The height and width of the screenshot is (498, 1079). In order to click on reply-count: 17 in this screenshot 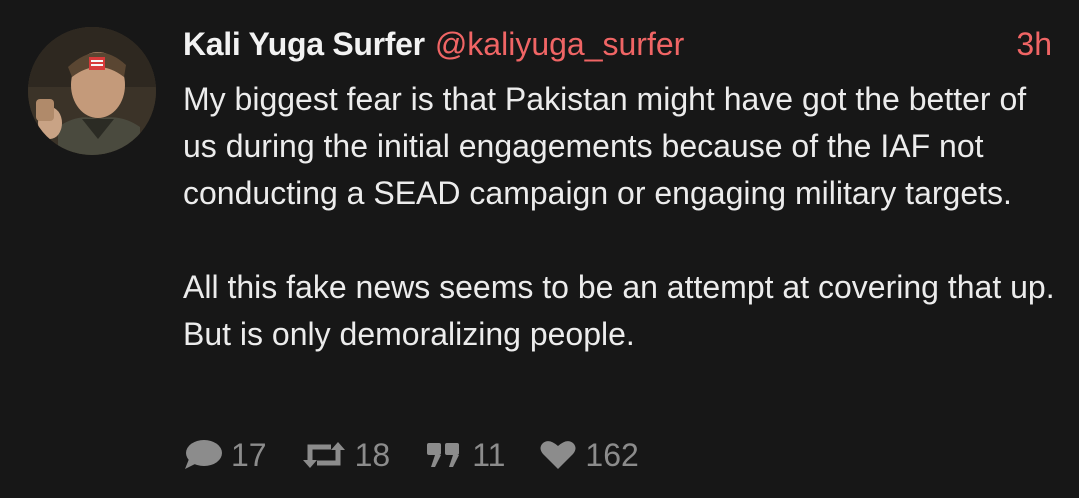, I will do `click(249, 454)`.